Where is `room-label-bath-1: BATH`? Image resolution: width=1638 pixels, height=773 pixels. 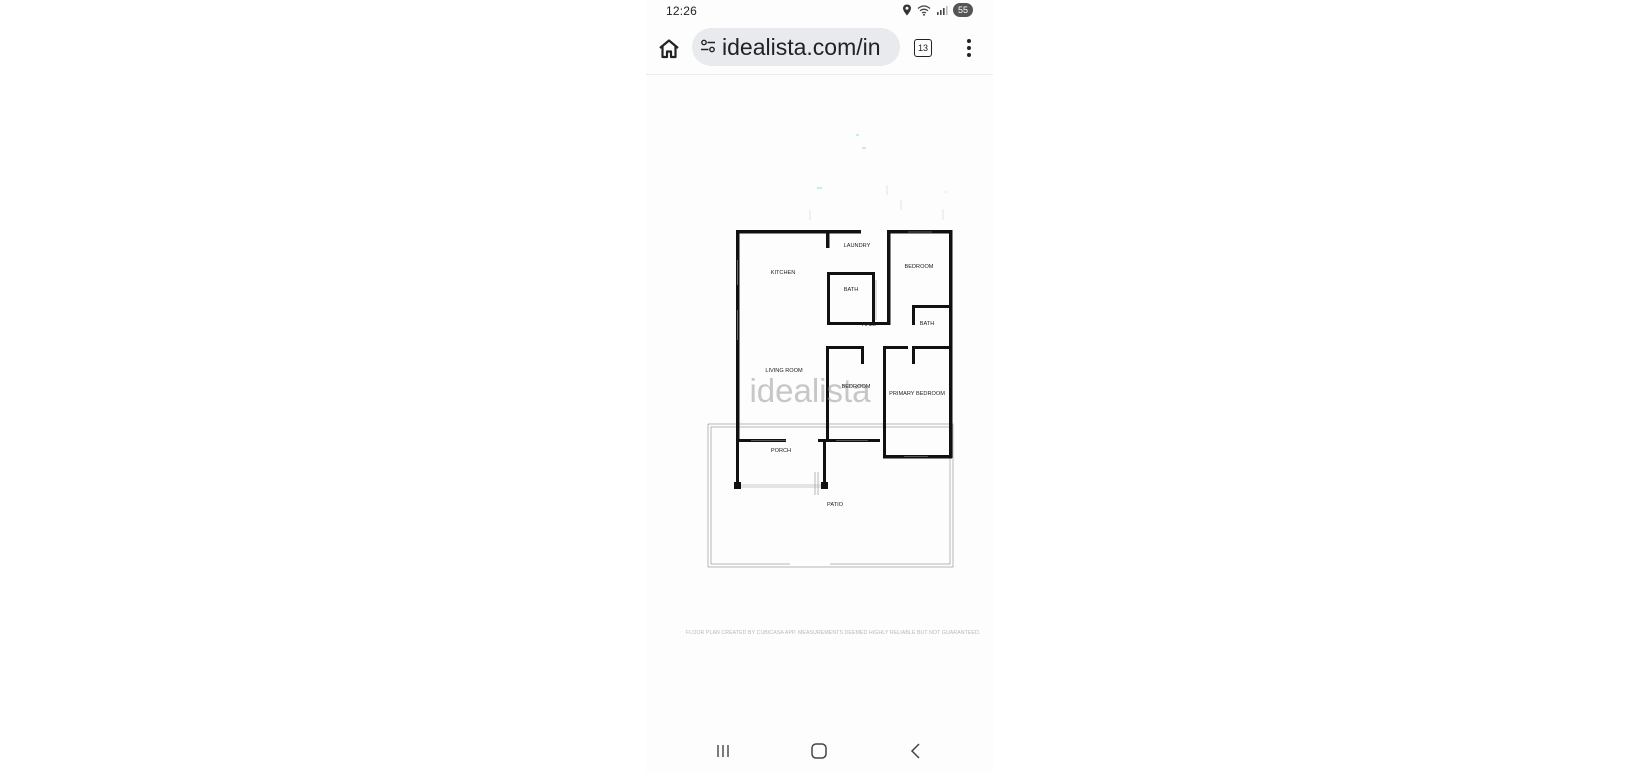 room-label-bath-1: BATH is located at coordinates (851, 290).